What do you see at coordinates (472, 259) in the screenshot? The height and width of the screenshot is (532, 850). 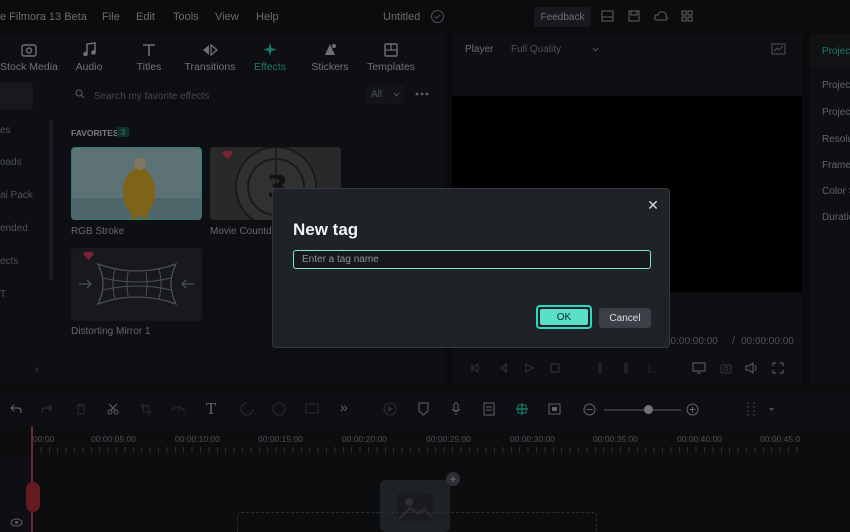 I see `tag-name-input` at bounding box center [472, 259].